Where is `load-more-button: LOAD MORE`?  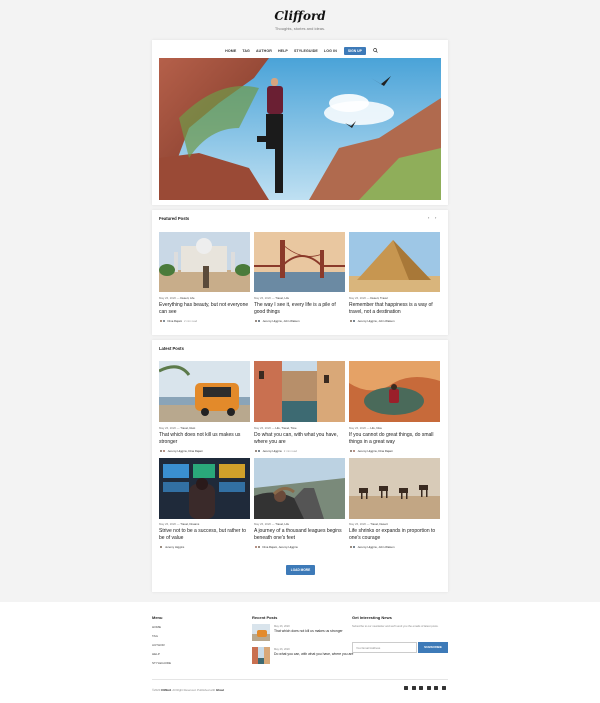
load-more-button: LOAD MORE is located at coordinates (300, 570).